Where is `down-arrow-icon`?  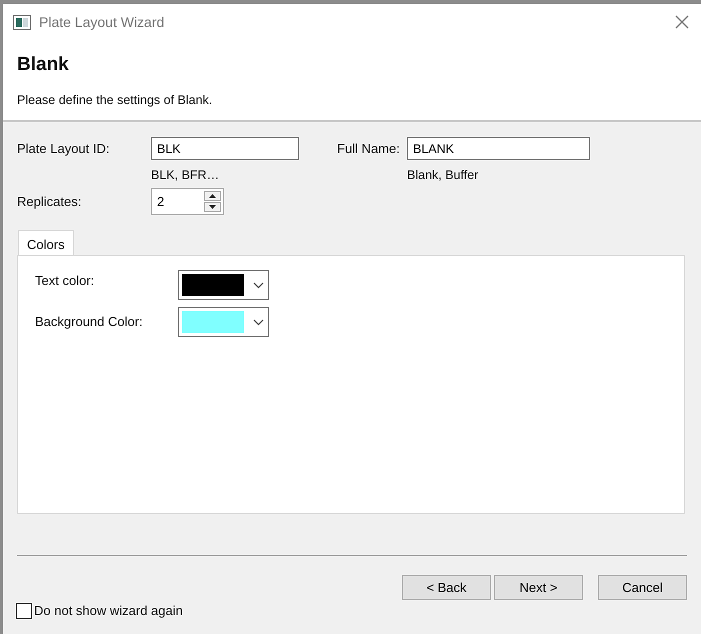
down-arrow-icon is located at coordinates (212, 207).